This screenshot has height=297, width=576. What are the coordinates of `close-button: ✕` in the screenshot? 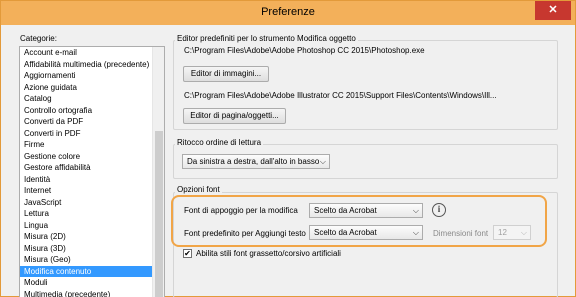 It's located at (553, 10).